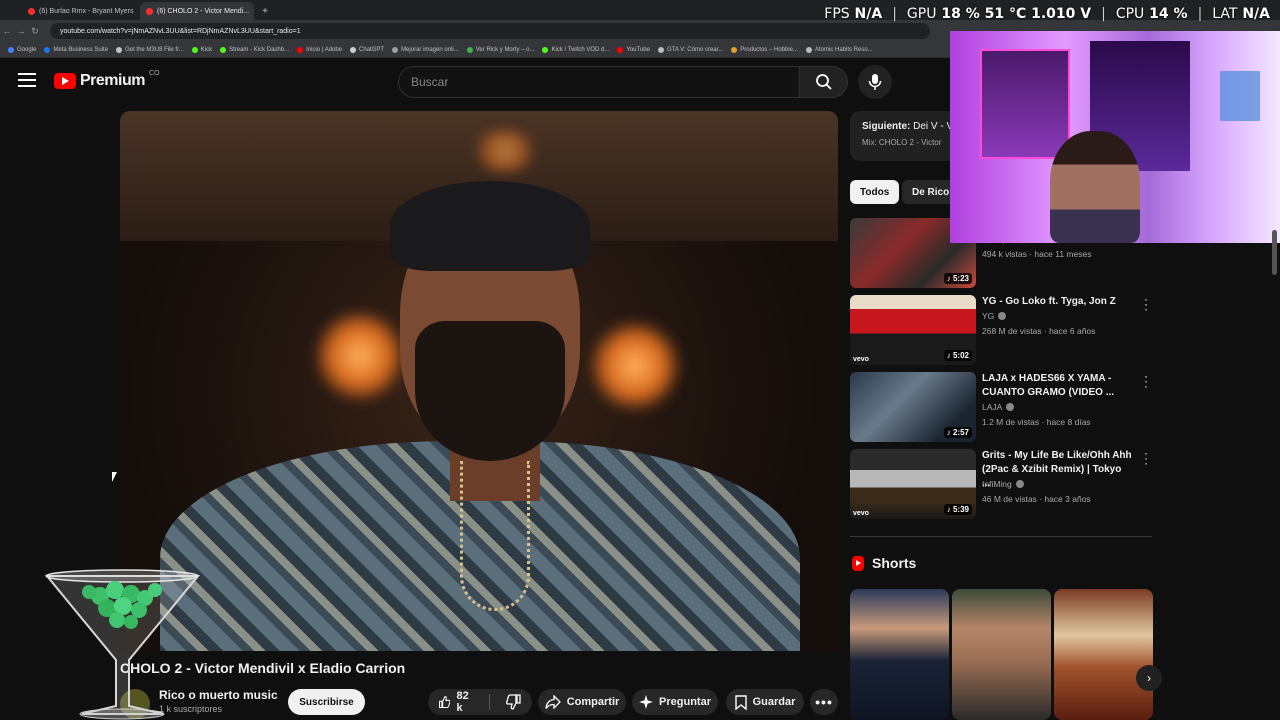 The width and height of the screenshot is (1280, 720). Describe the element at coordinates (495, 536) in the screenshot. I see `video-person-chain` at that location.